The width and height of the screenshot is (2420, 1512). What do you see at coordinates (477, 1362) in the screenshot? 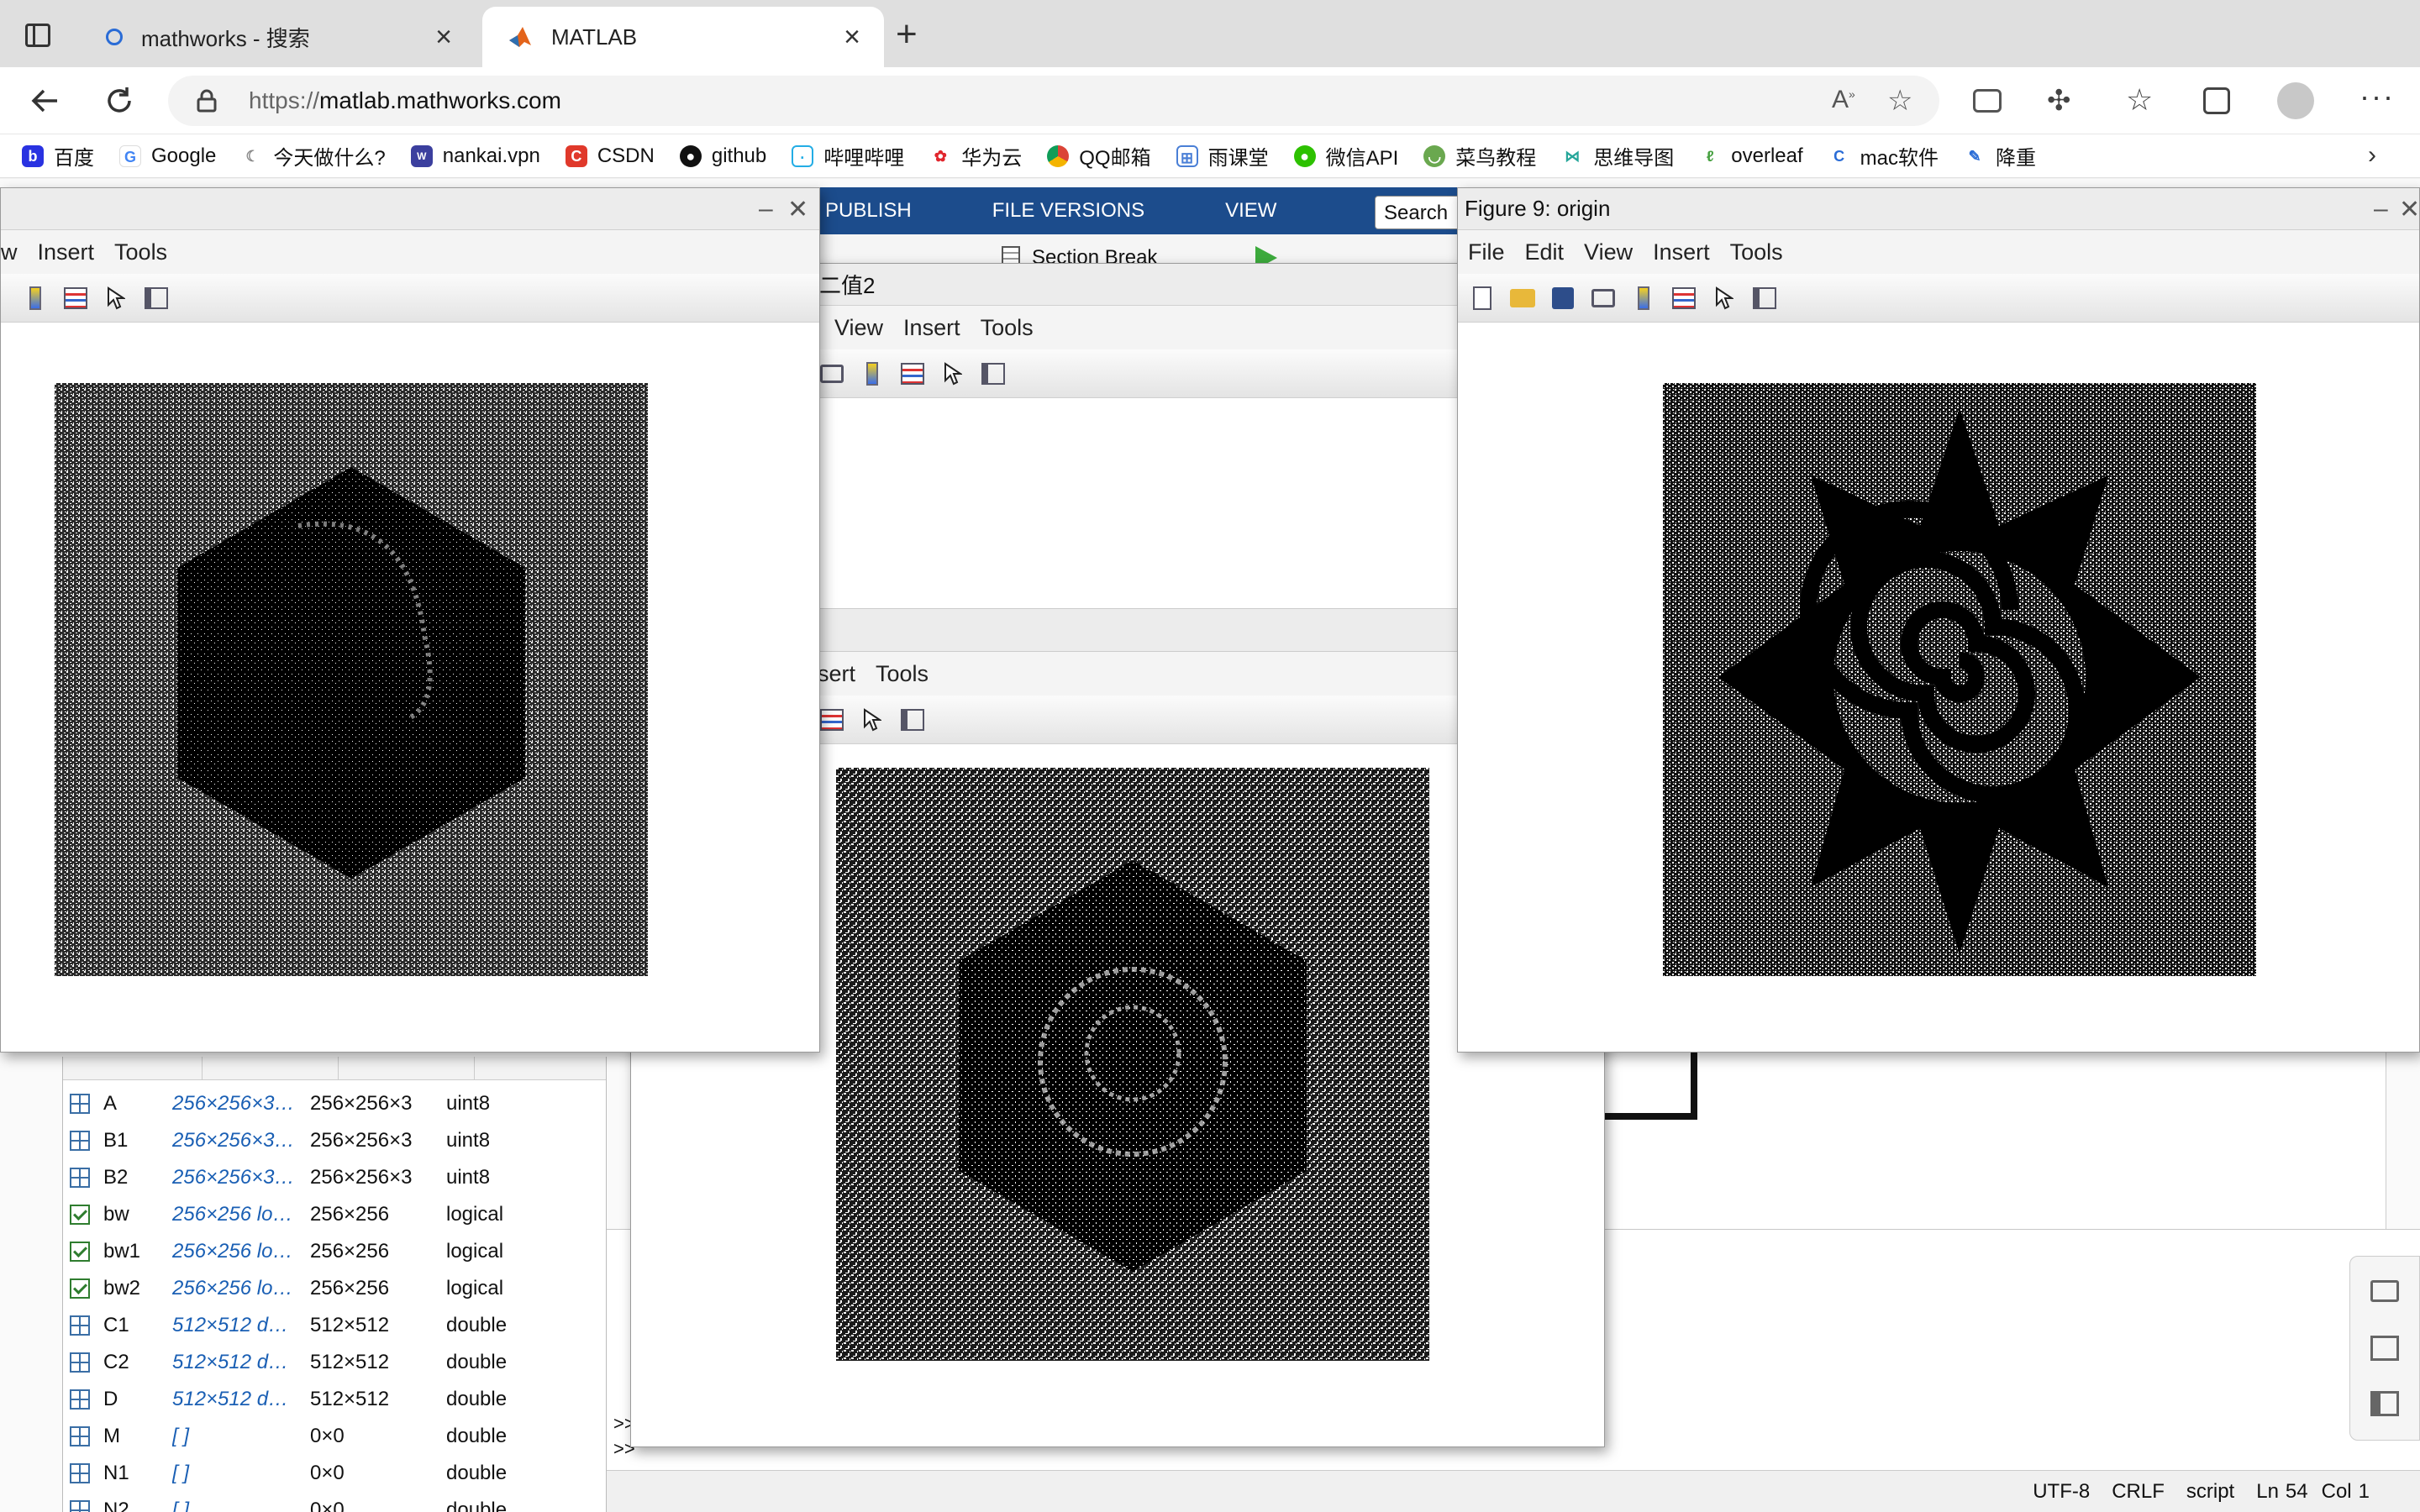
I see `variable-class: double` at bounding box center [477, 1362].